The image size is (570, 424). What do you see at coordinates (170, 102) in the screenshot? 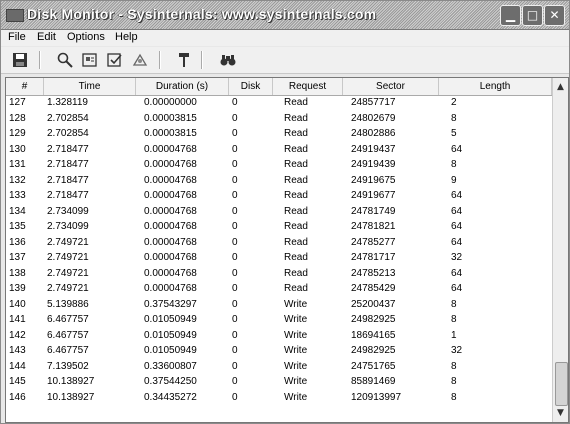
I see `row-duration: 0.00000000` at bounding box center [170, 102].